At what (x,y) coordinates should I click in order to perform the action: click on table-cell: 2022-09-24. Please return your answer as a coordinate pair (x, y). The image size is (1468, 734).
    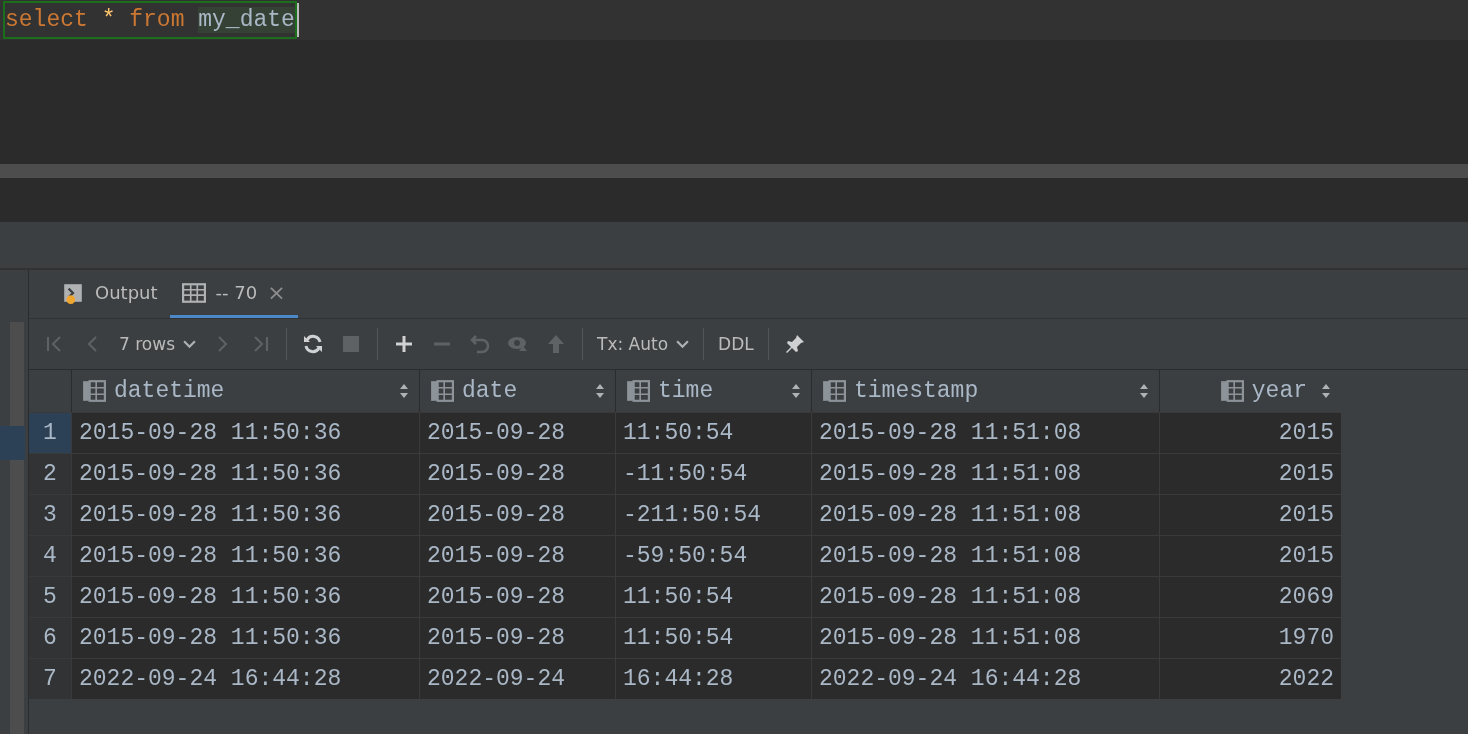
    Looking at the image, I should click on (517, 679).